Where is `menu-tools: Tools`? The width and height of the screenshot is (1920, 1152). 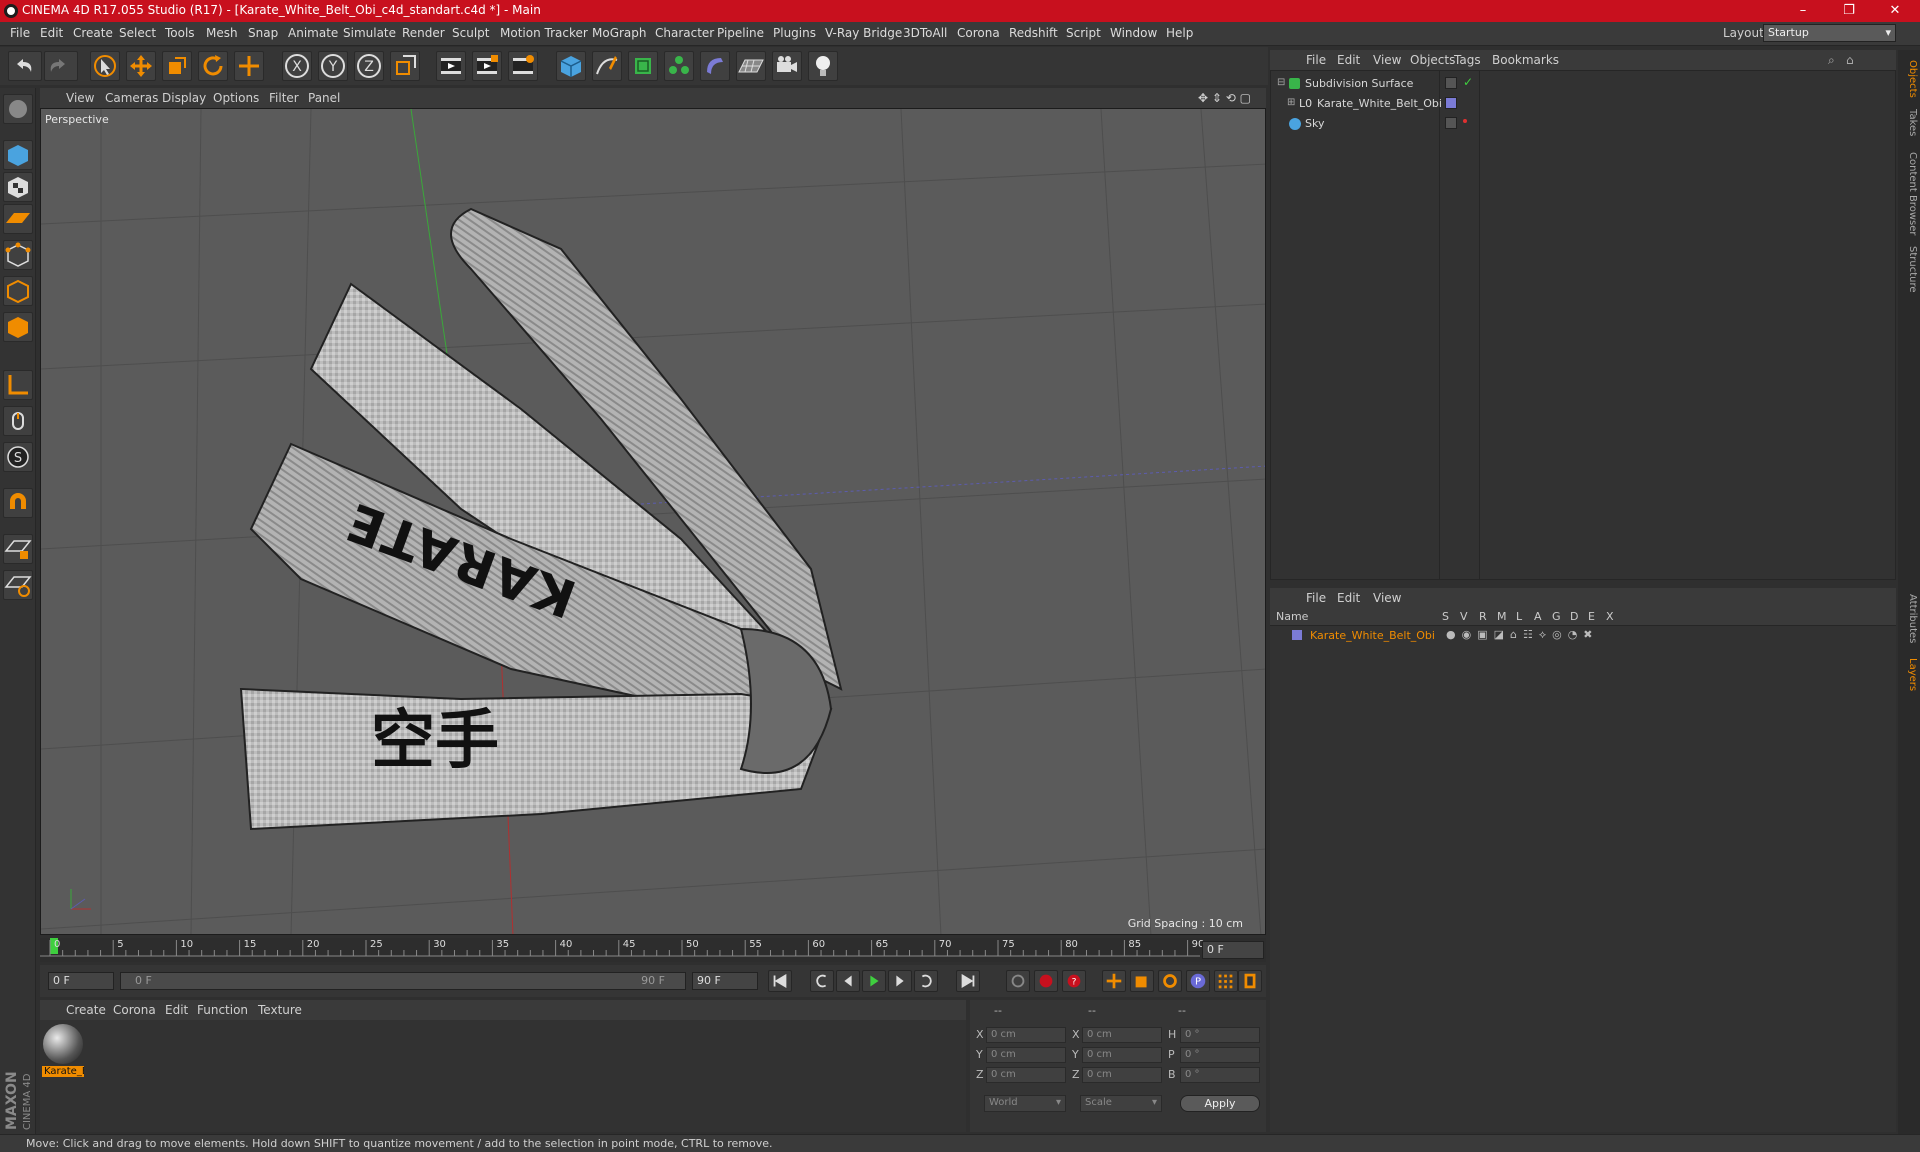 menu-tools: Tools is located at coordinates (180, 33).